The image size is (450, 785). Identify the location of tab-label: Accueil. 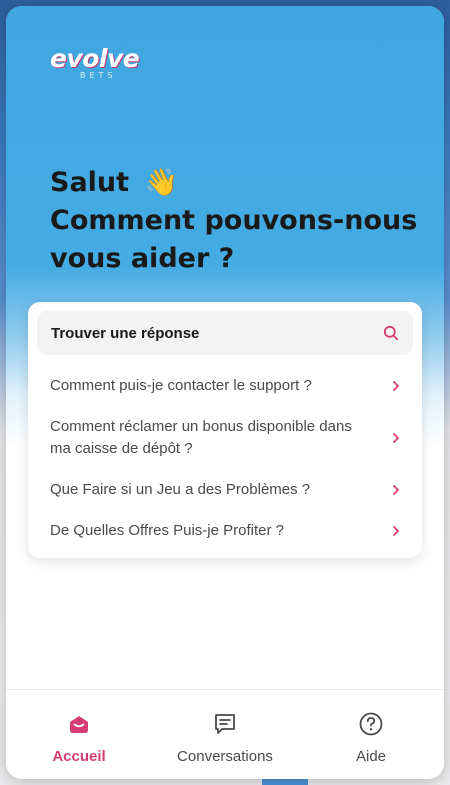
(79, 756).